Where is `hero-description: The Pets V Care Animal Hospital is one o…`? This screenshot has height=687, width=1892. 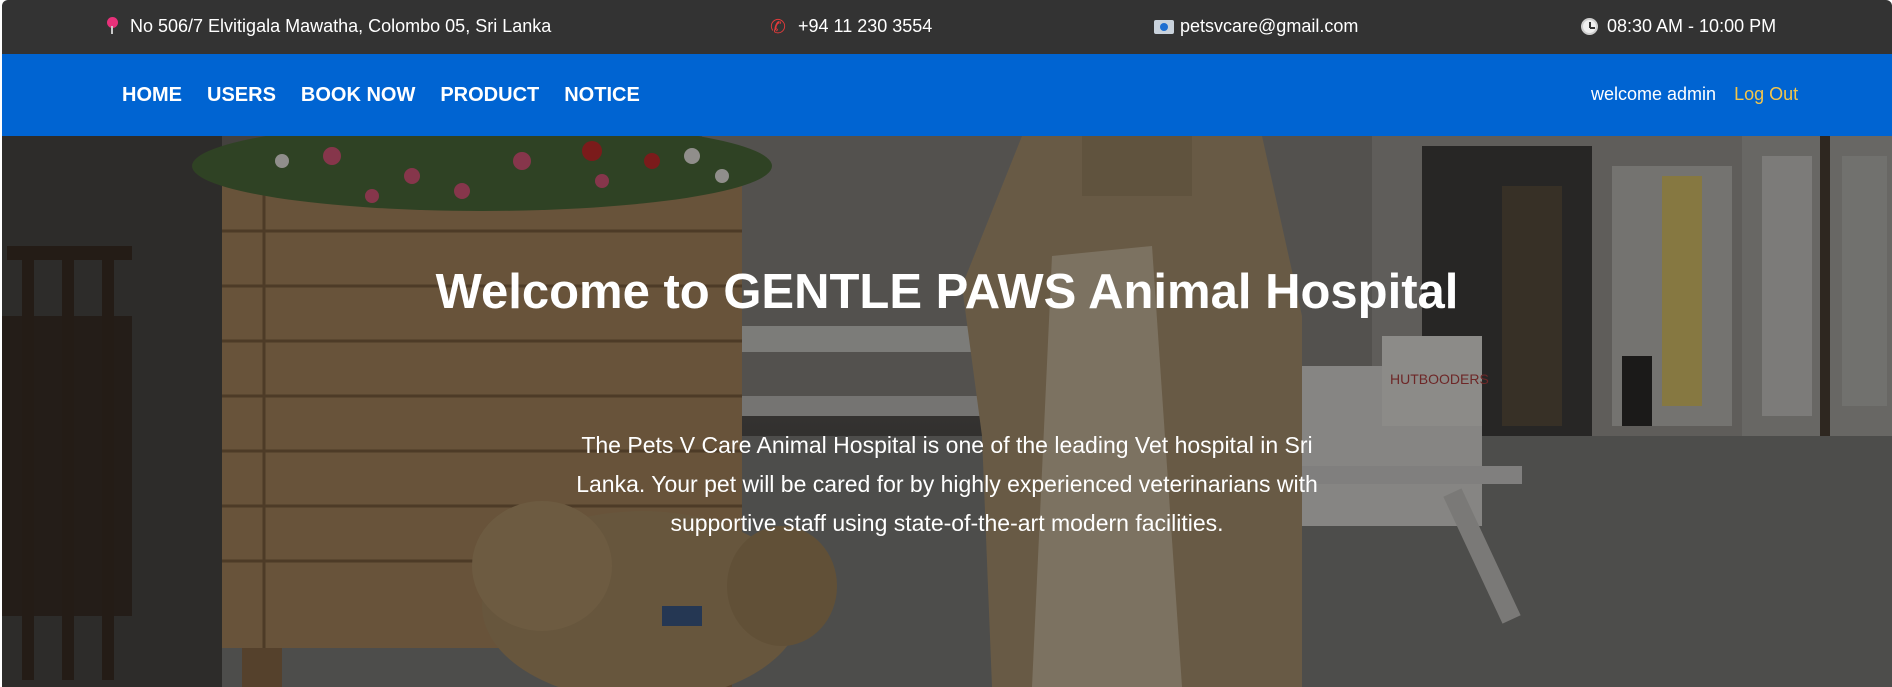 hero-description: The Pets V Care Animal Hospital is one o… is located at coordinates (947, 484).